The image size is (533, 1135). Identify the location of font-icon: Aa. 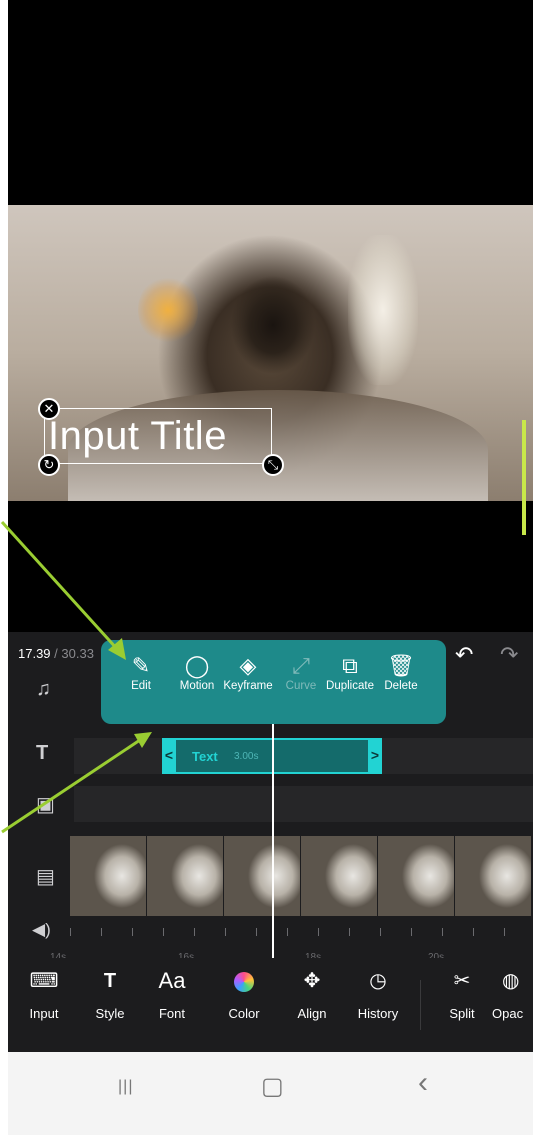
(172, 980).